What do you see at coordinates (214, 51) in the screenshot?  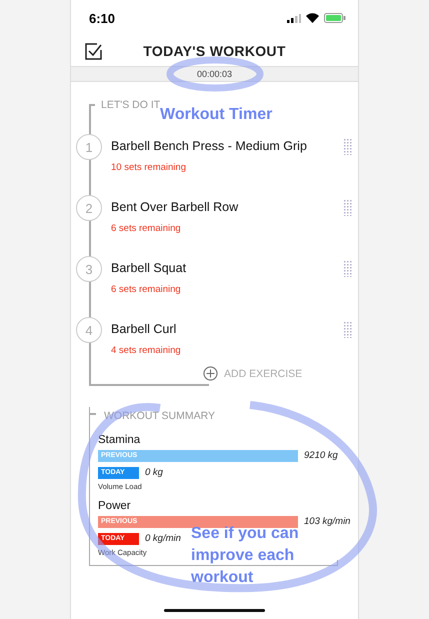 I see `screen-title: TODAY'S WORKOUT` at bounding box center [214, 51].